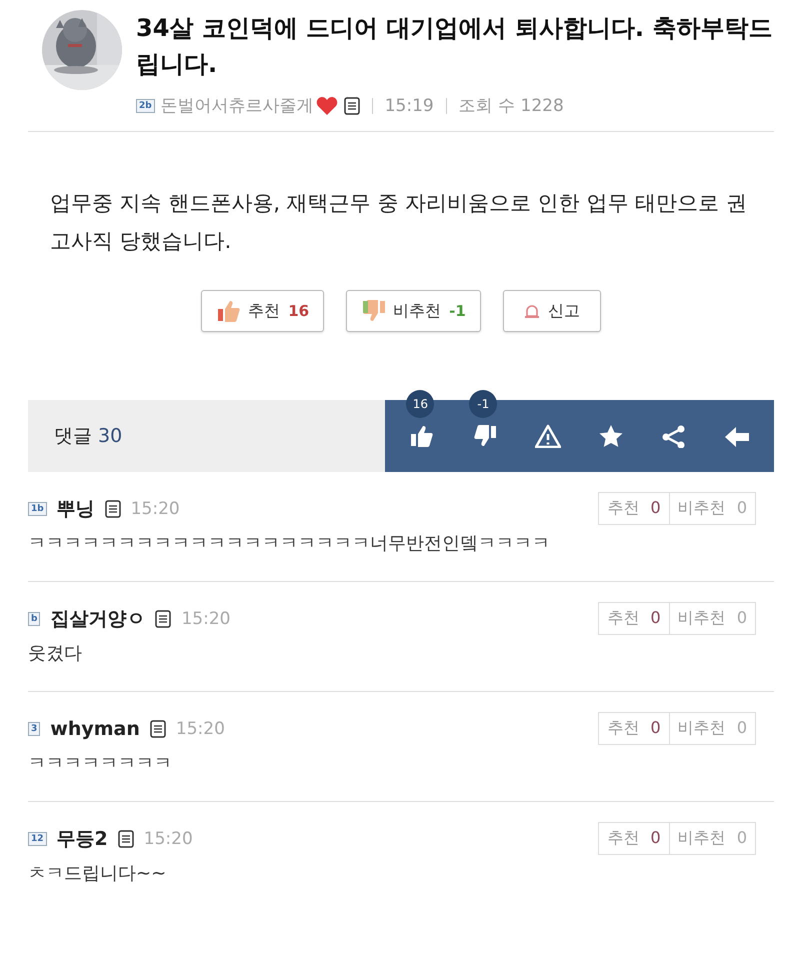 Image resolution: width=800 pixels, height=962 pixels. Describe the element at coordinates (548, 436) in the screenshot. I see `warning-icon` at that location.